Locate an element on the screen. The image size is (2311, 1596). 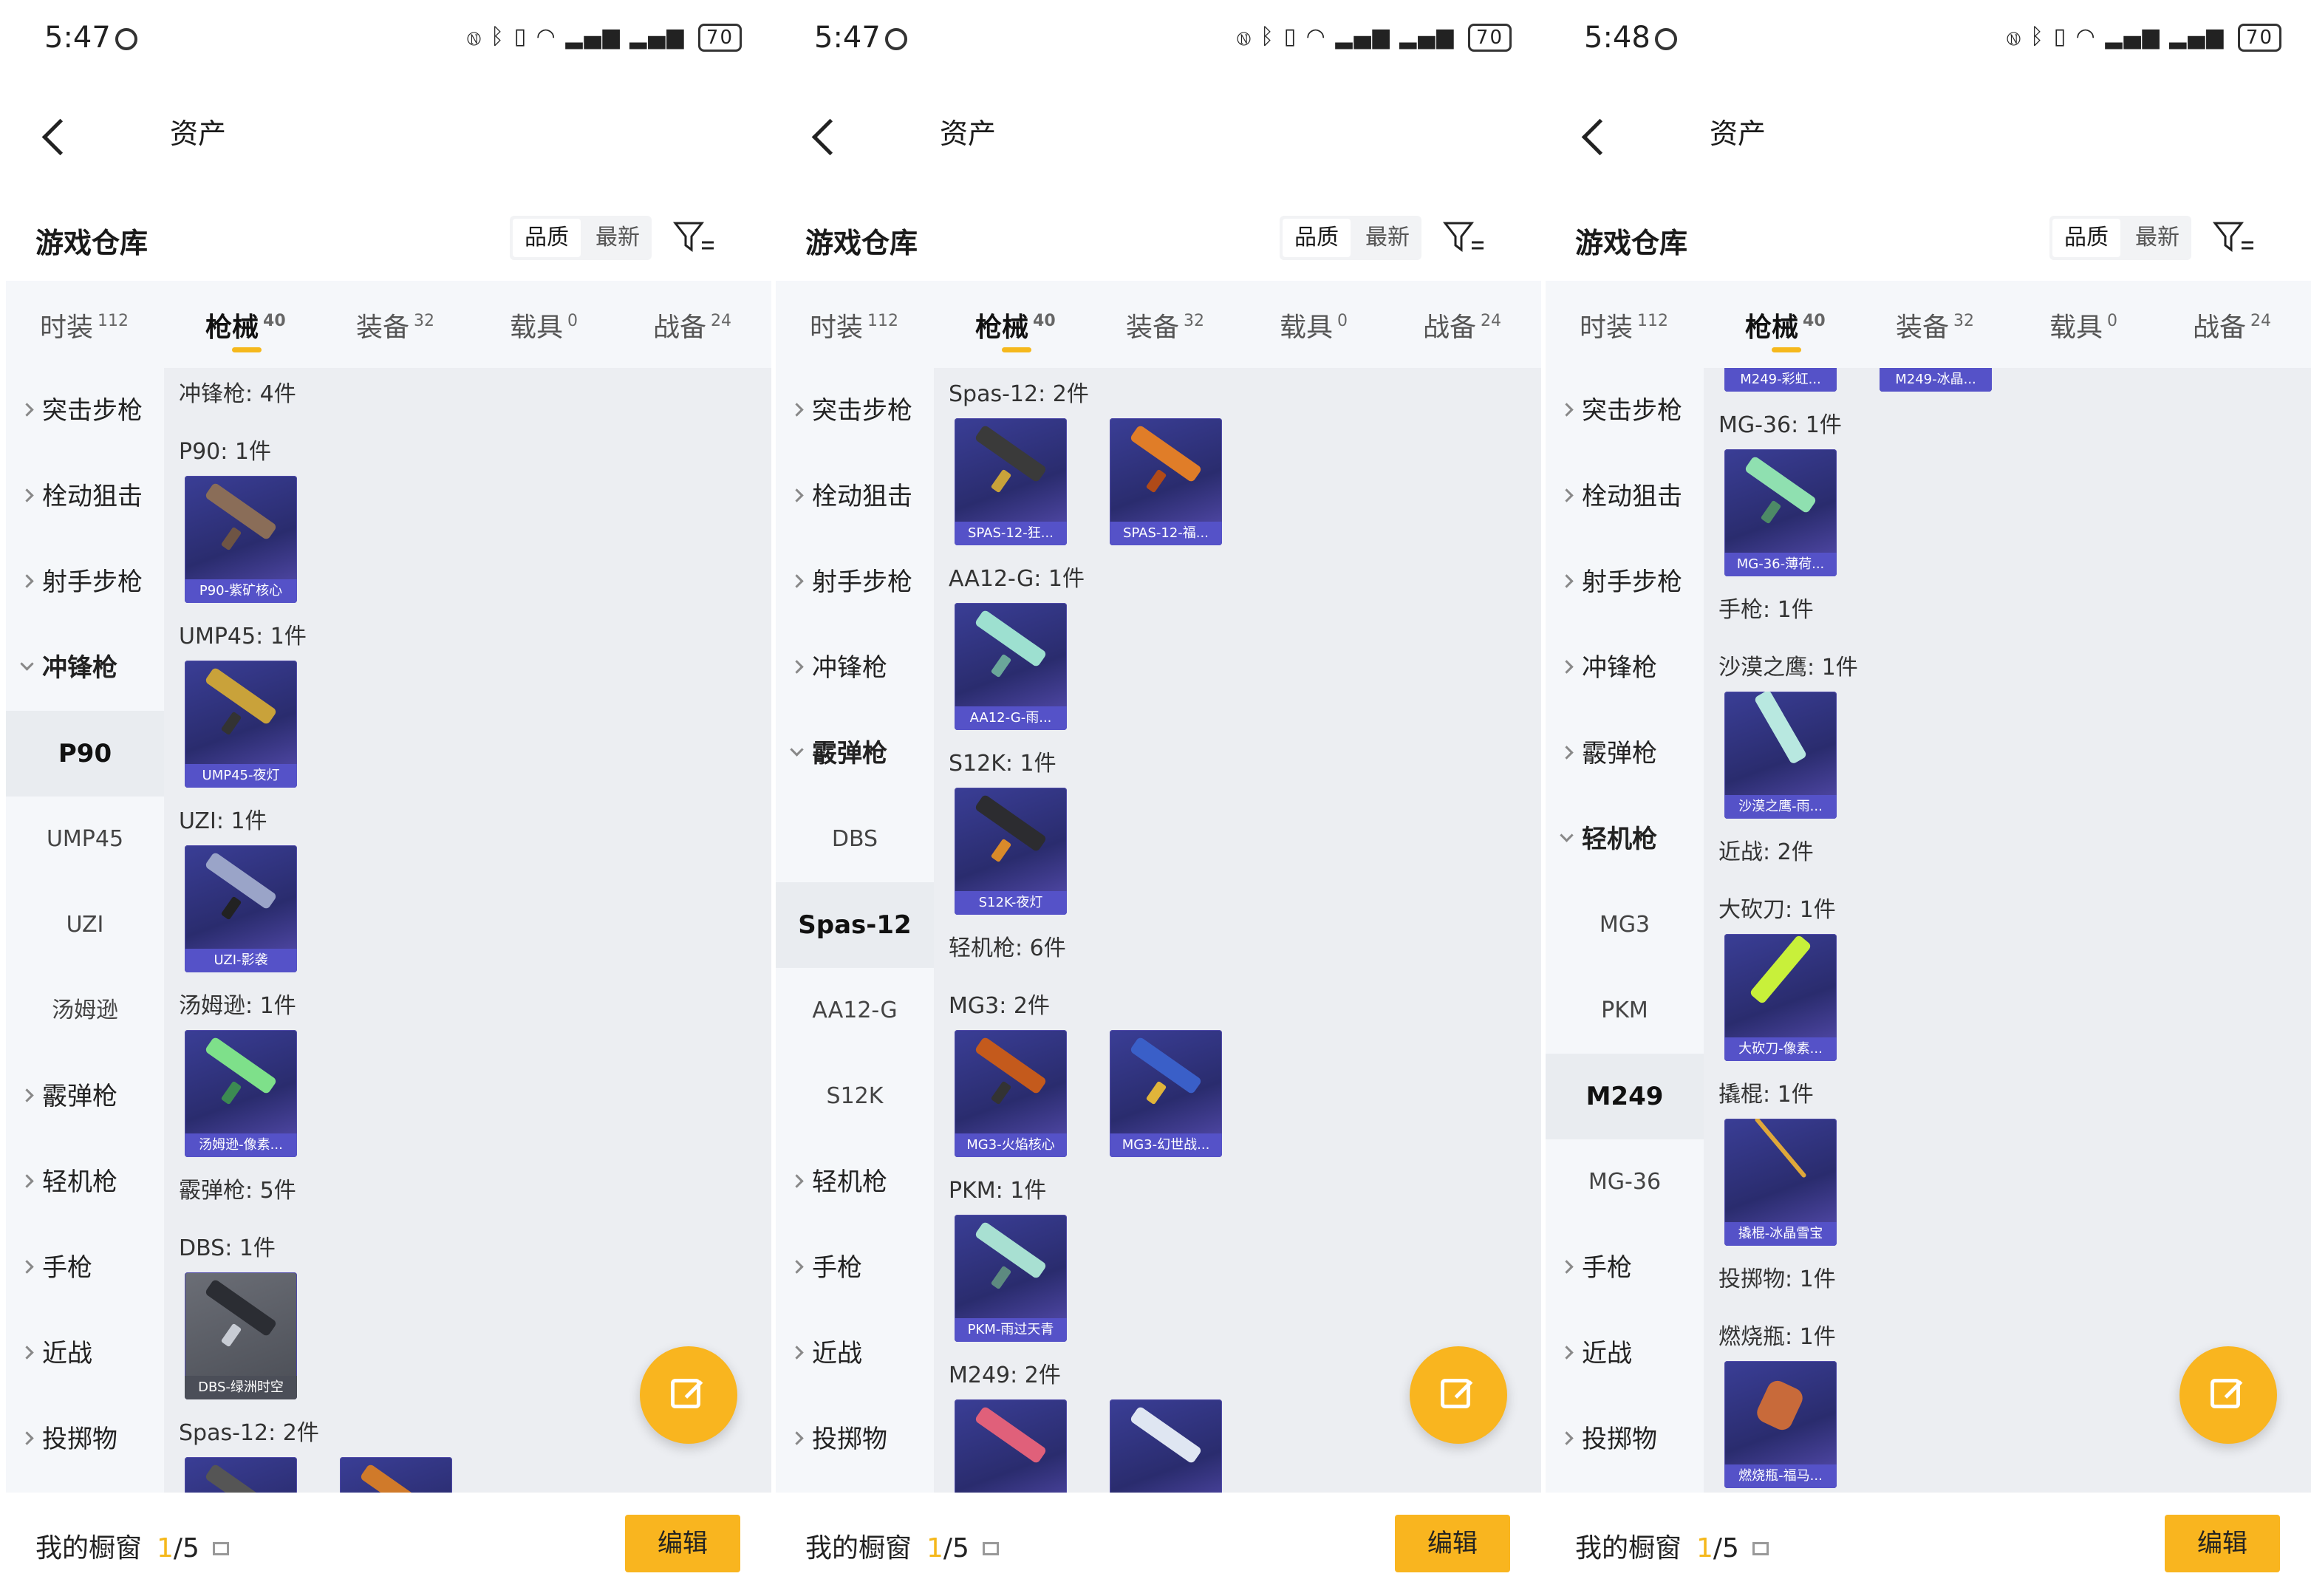
sidebar-subitem-dbs: DBS is located at coordinates (855, 839).